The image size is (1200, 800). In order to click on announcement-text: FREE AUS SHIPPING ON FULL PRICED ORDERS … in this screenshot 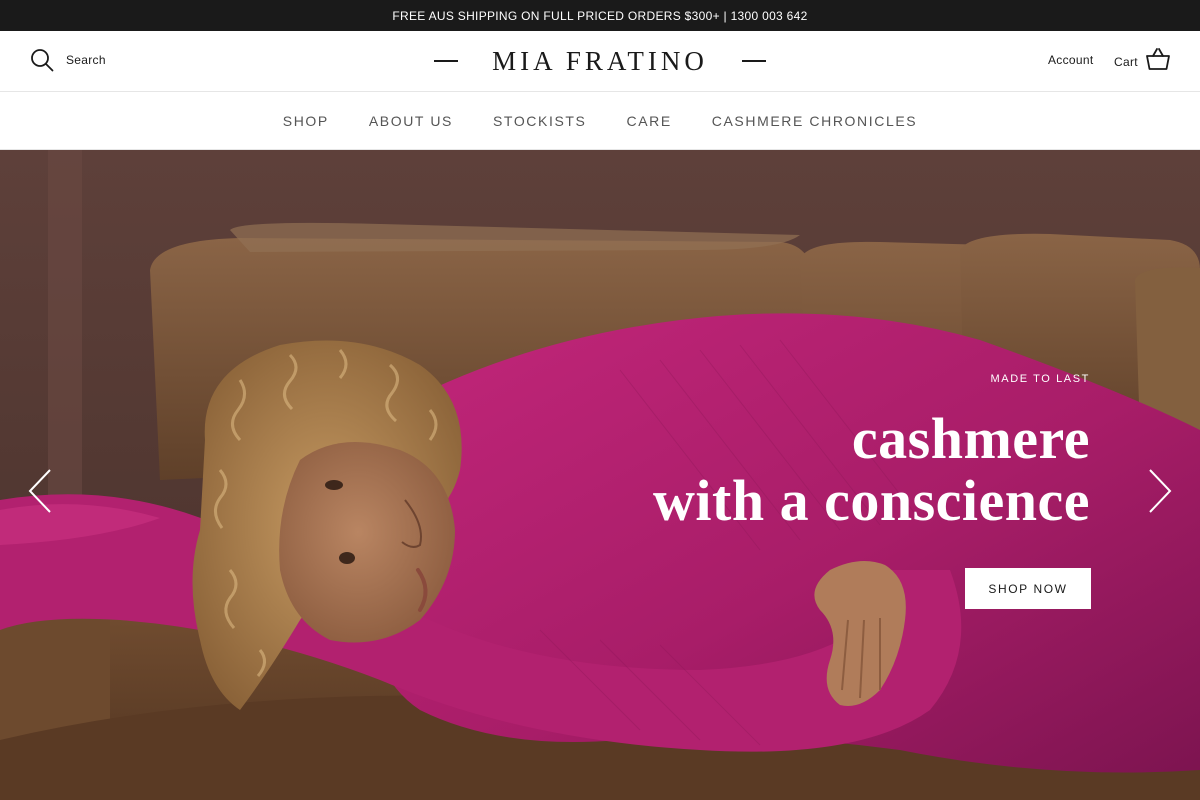, I will do `click(600, 15)`.